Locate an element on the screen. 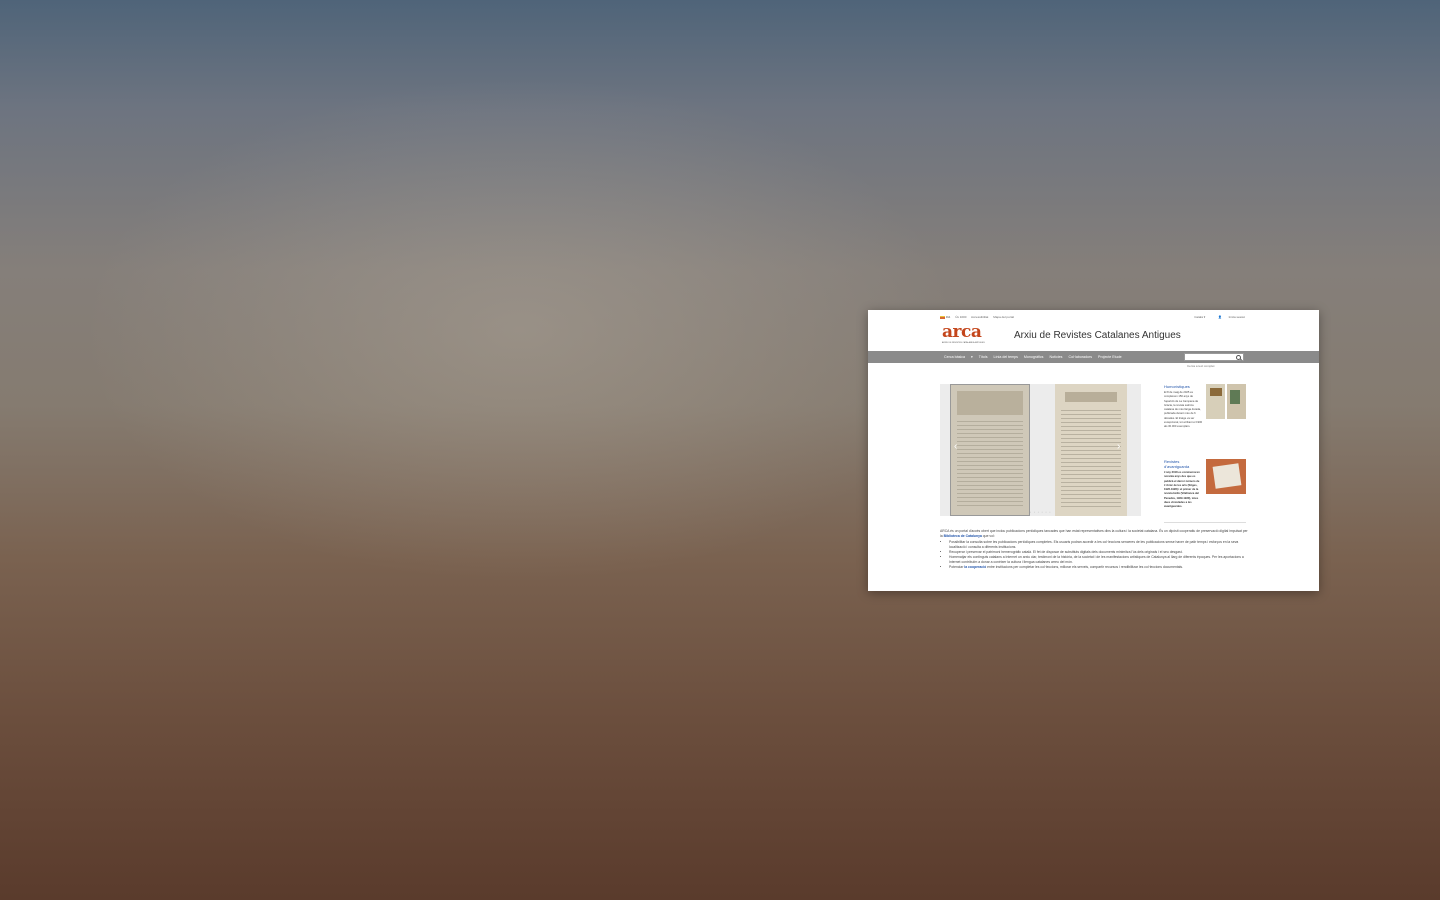 The image size is (1440, 900). nav-item-cerca-basica: Cerca bàsica ▾ is located at coordinates (958, 357).